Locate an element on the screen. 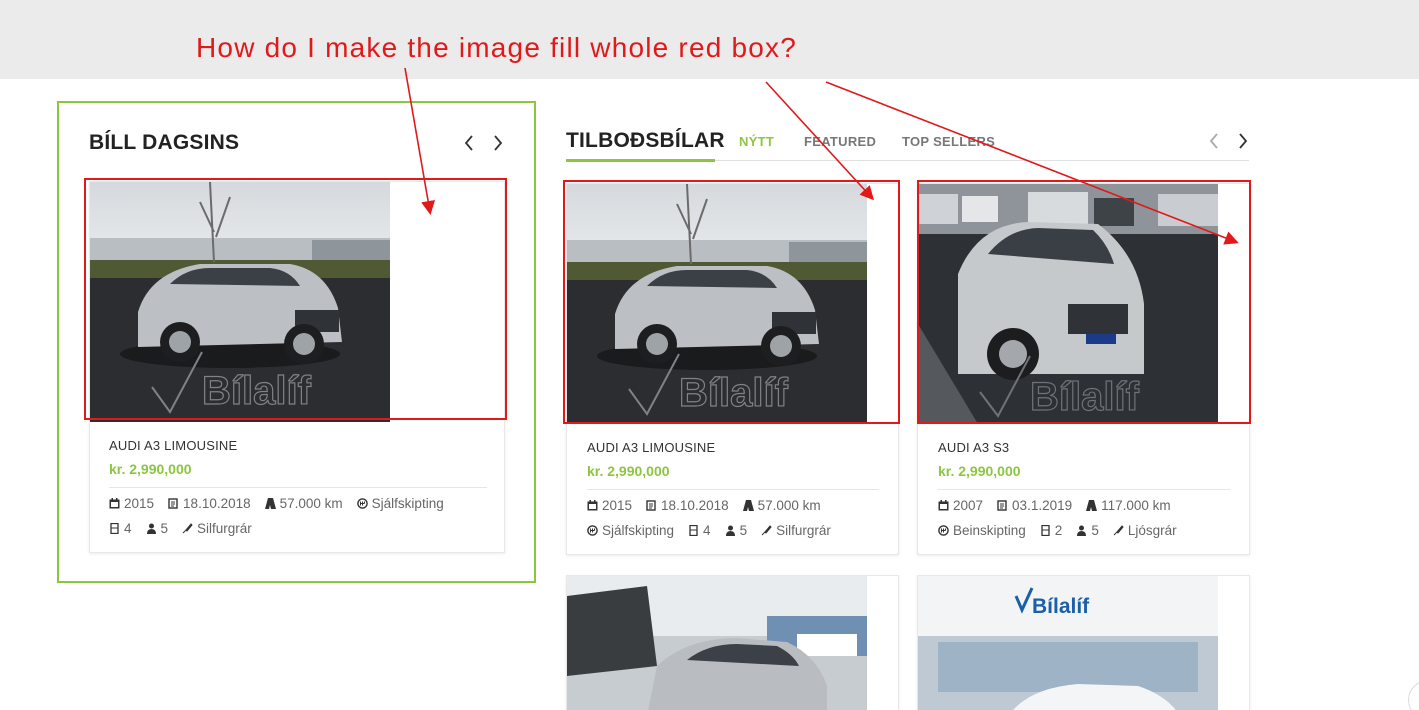 This screenshot has height=710, width=1419. spec-transmission: Beinskipting is located at coordinates (982, 530).